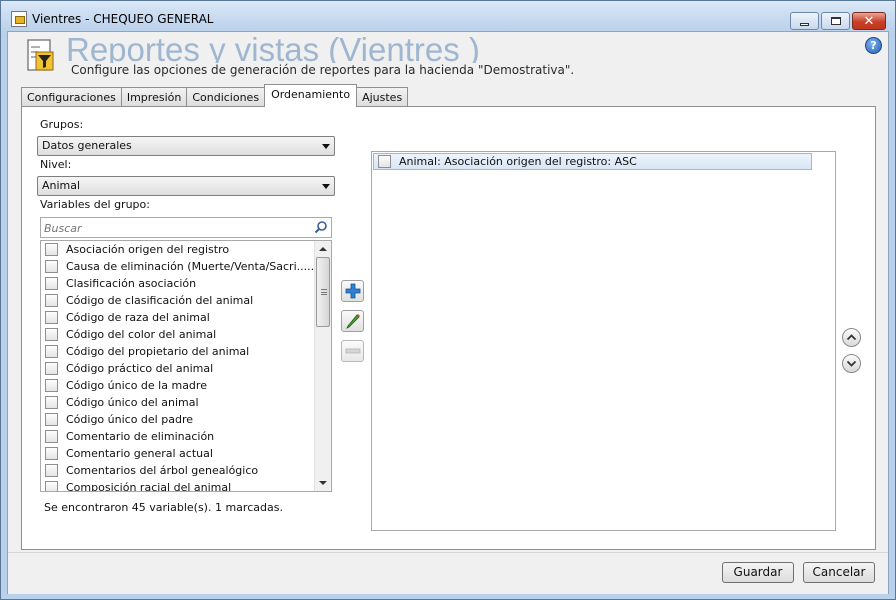 The width and height of the screenshot is (896, 600). I want to click on variable-label: Composición racial del animal, so click(149, 486).